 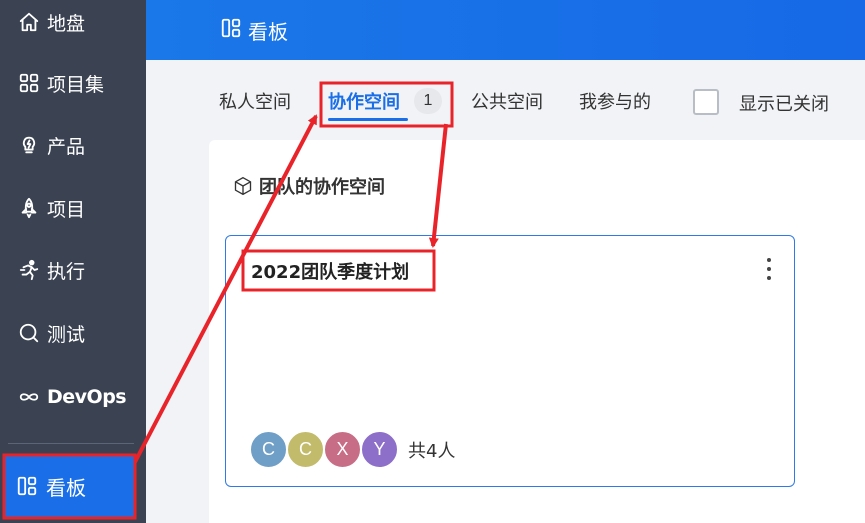 I want to click on sidebar-item-program: 项目集, so click(x=73, y=83).